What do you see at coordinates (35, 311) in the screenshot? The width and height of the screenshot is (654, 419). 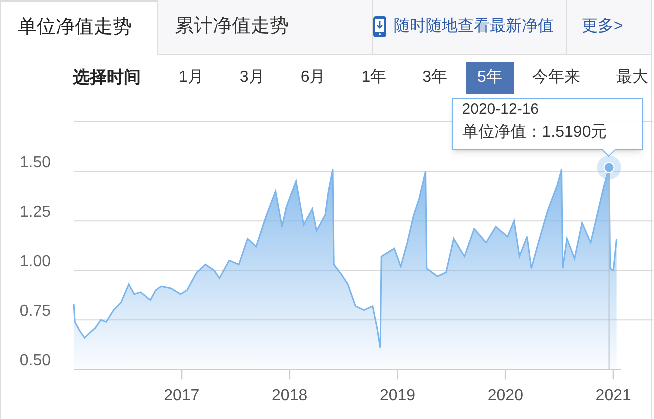 I see `axis-label: 0.75` at bounding box center [35, 311].